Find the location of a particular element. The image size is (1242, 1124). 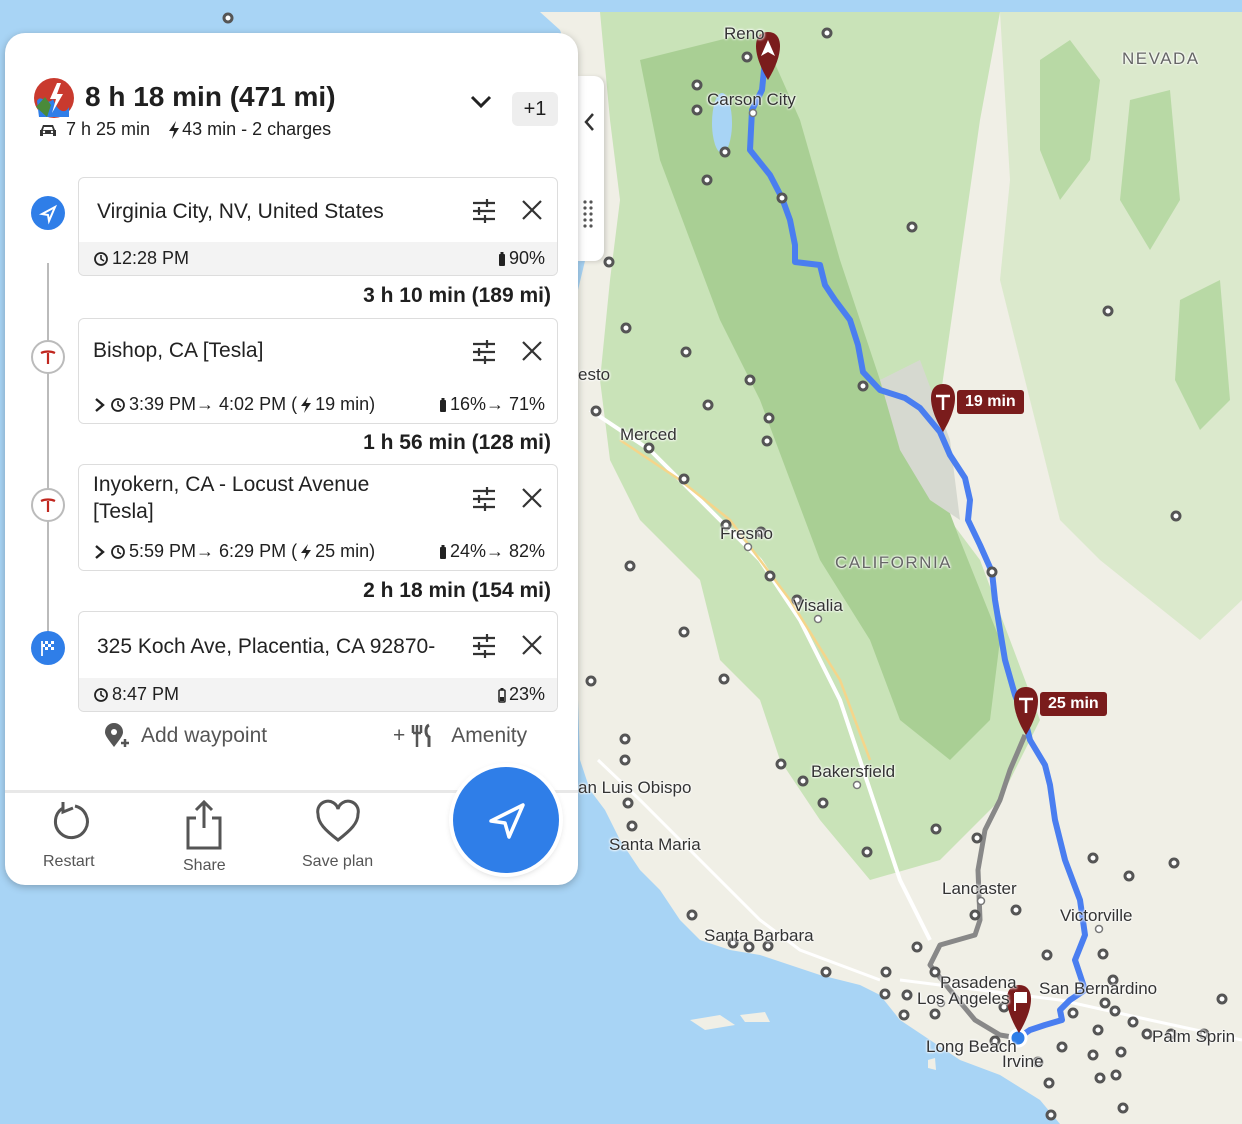

map-label-san-bernardino: San Bernardino is located at coordinates (1098, 988).